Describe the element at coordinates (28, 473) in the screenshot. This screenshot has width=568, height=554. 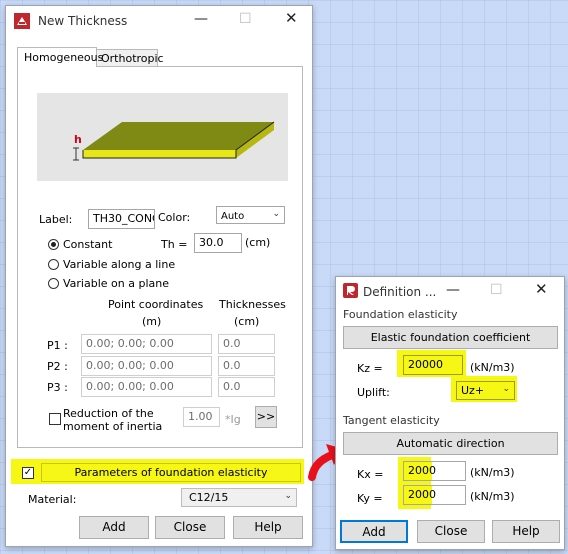
I see `foundation-checkbox: ✓` at that location.